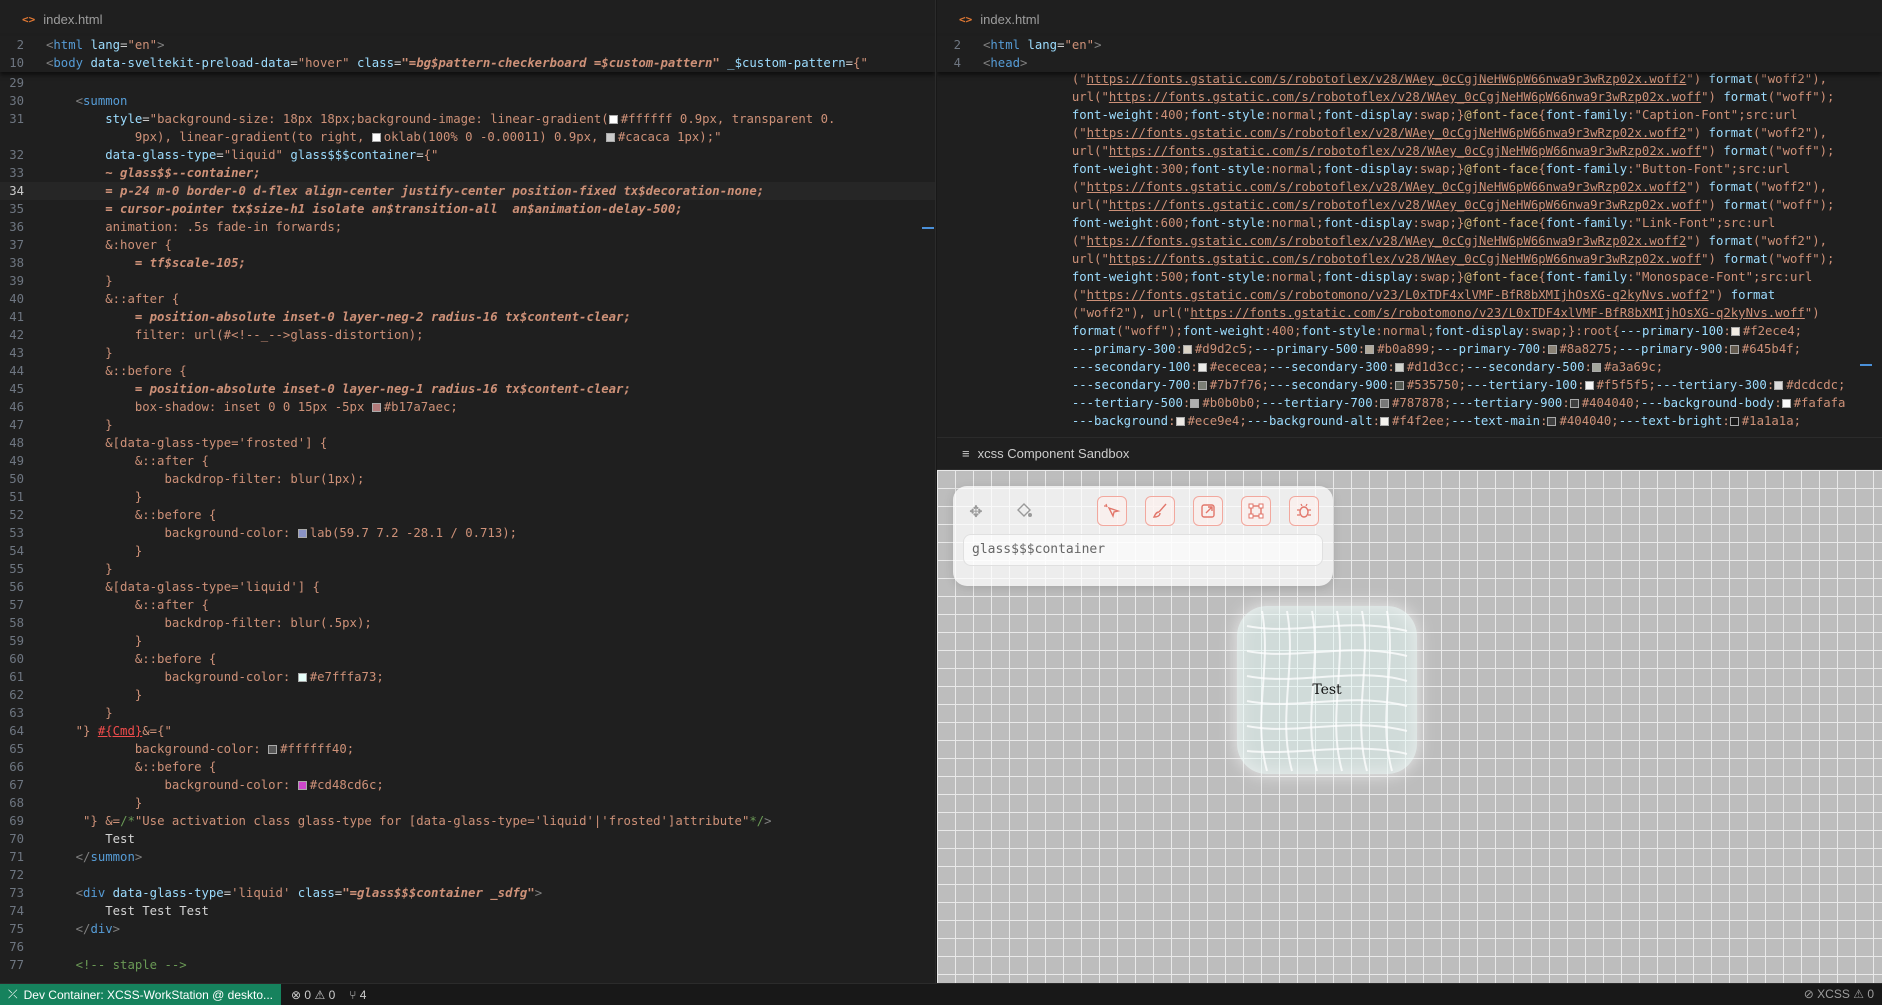  I want to click on code-line: 62 }, so click(467, 695).